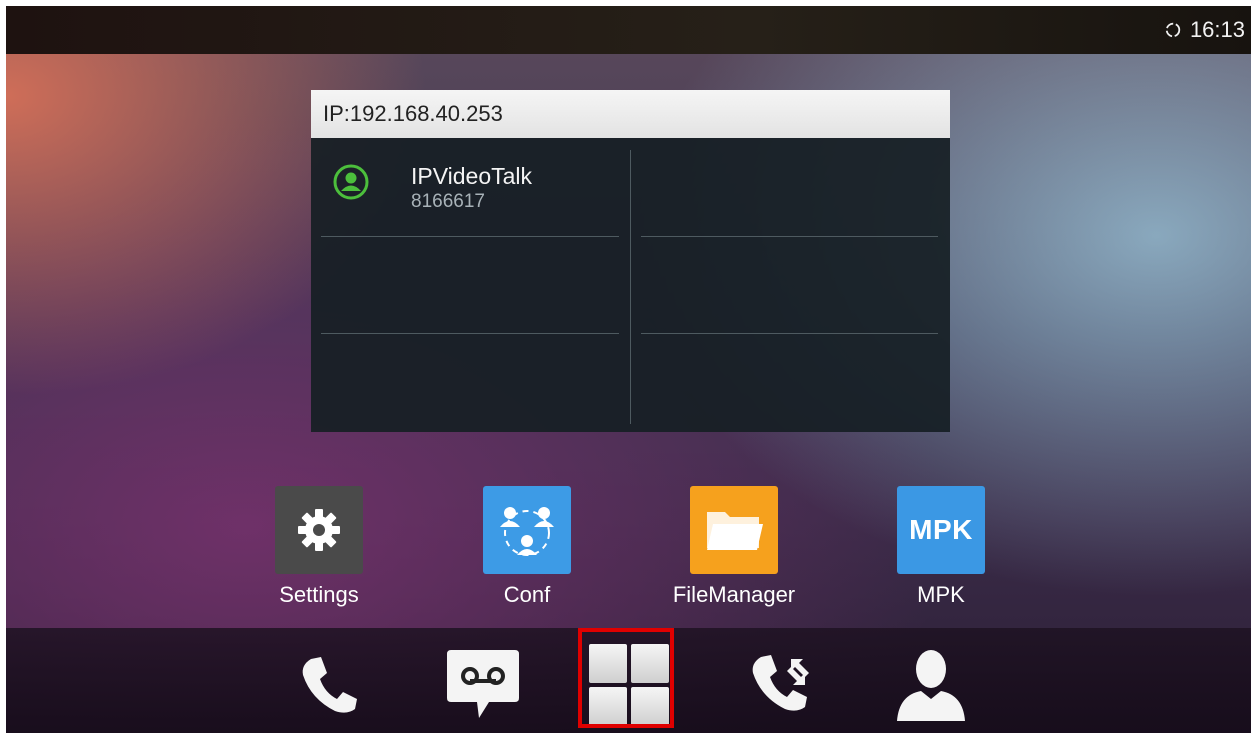 The image size is (1251, 733). I want to click on app-label: Conf, so click(527, 594).